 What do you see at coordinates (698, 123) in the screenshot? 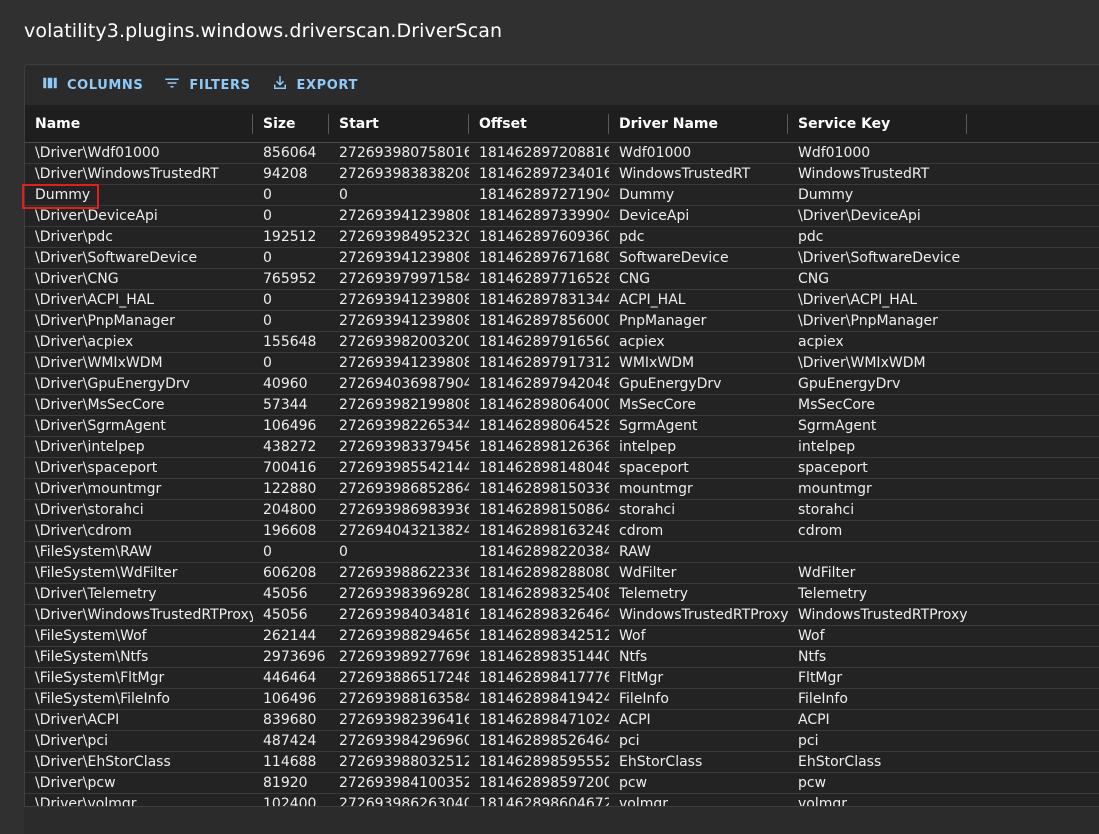
I see `column-header-driver-name: Driver Name` at bounding box center [698, 123].